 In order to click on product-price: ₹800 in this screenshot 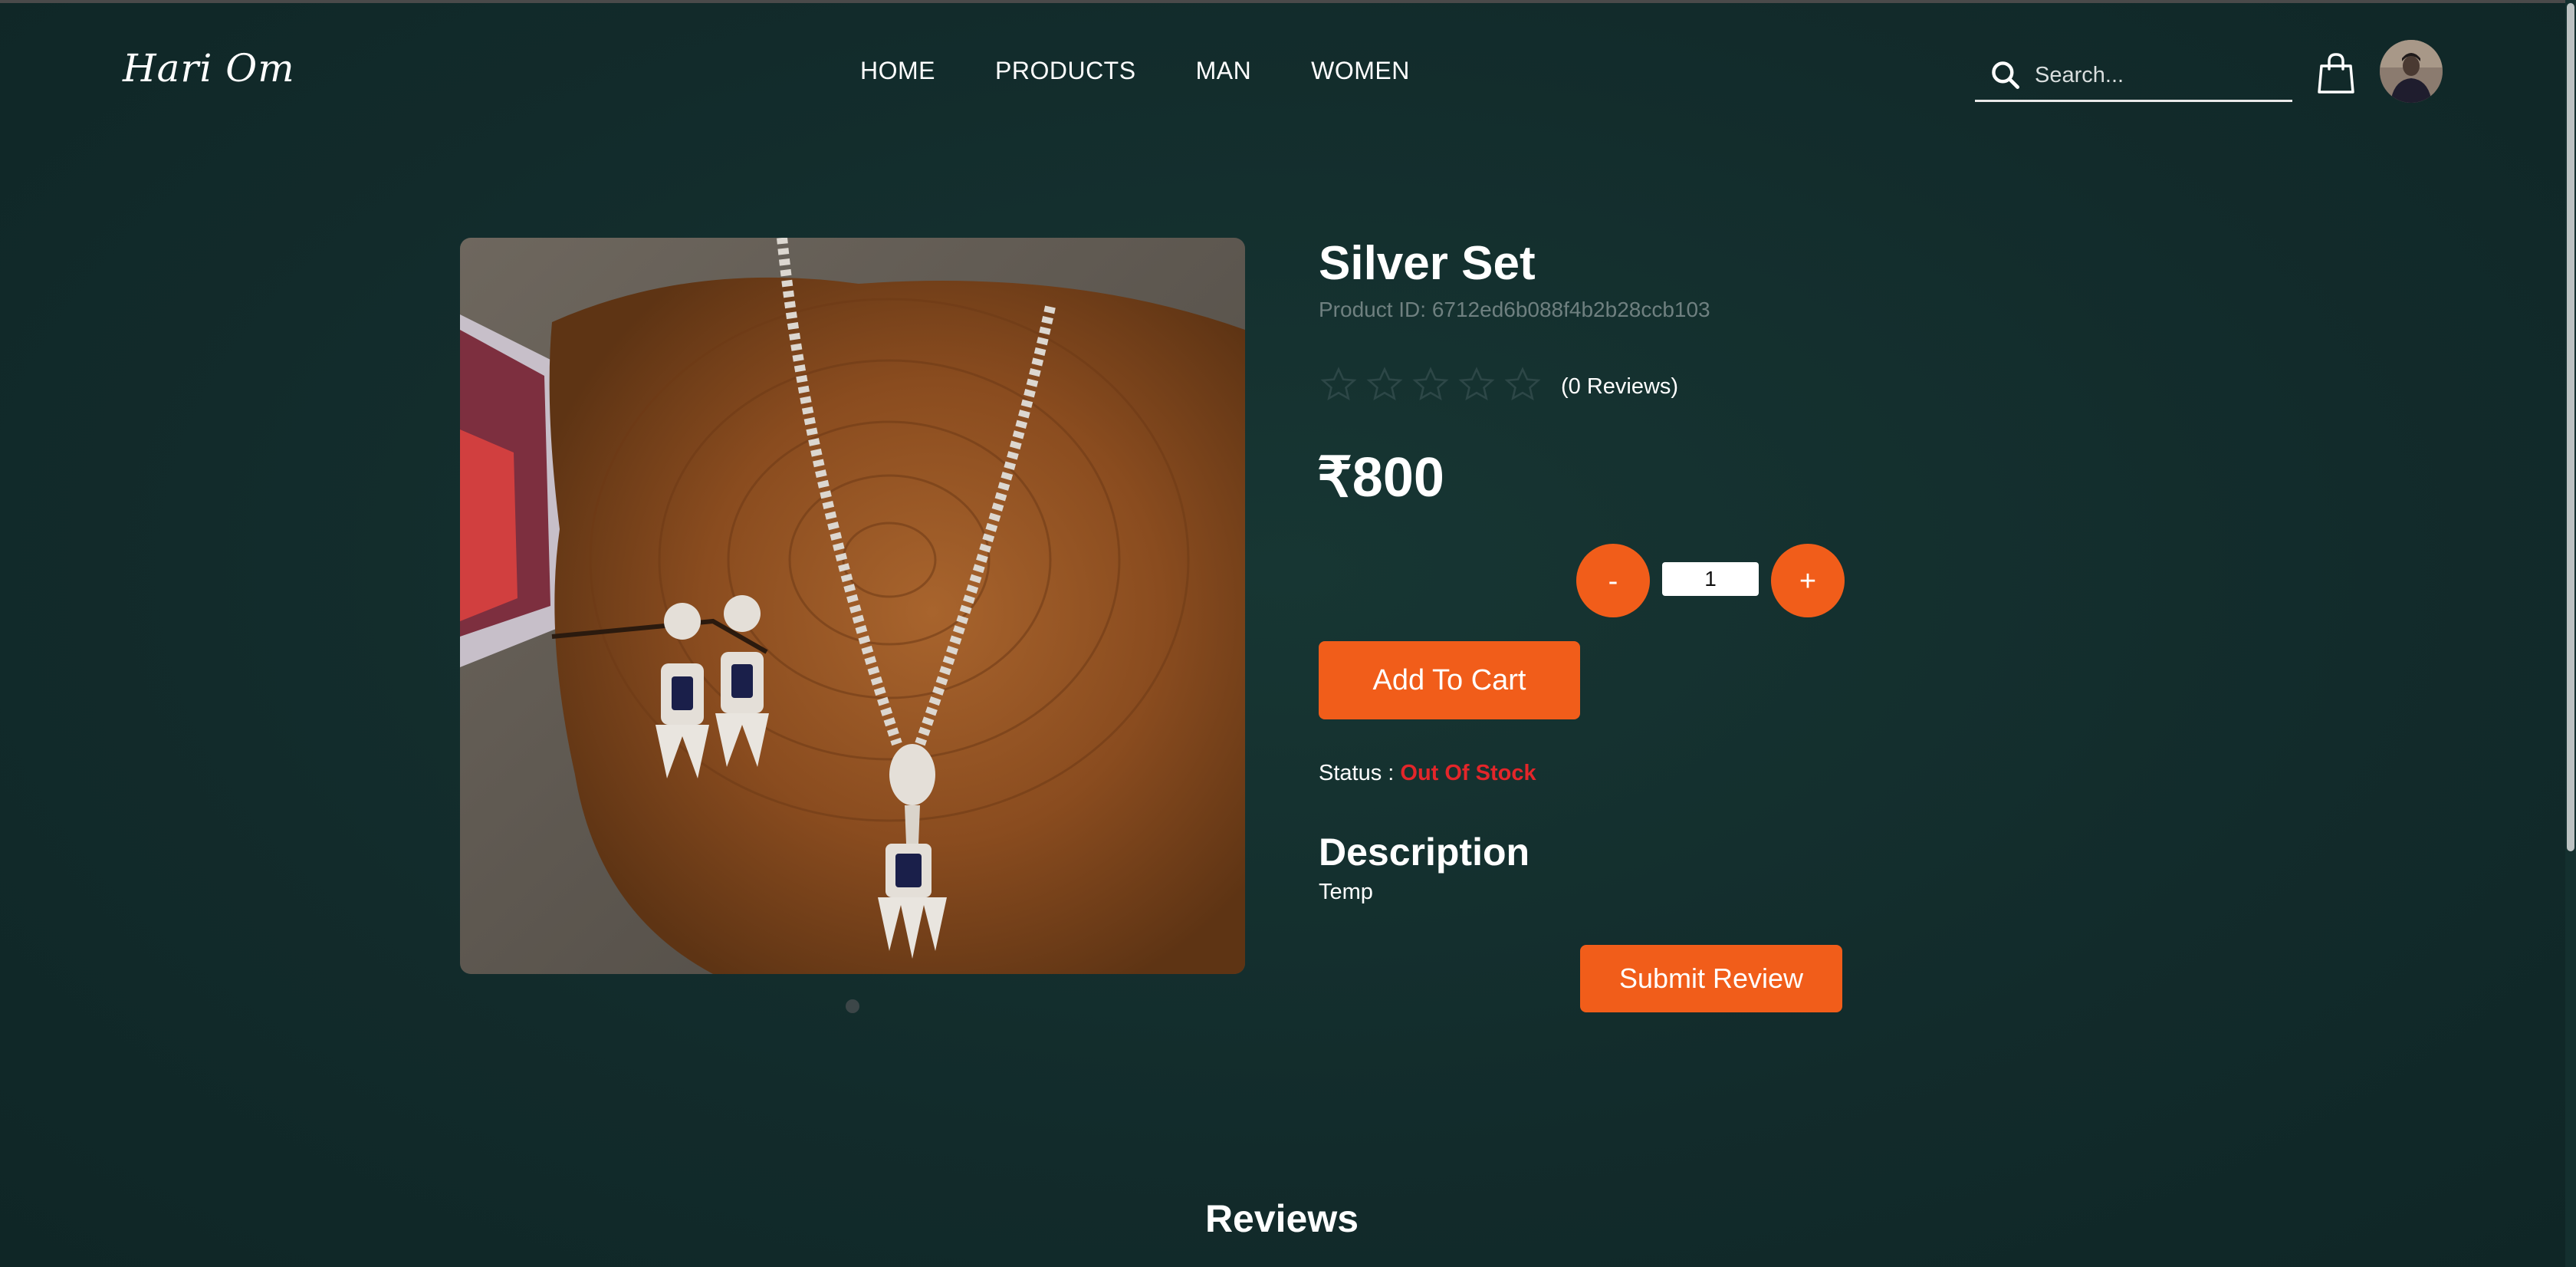, I will do `click(1380, 477)`.